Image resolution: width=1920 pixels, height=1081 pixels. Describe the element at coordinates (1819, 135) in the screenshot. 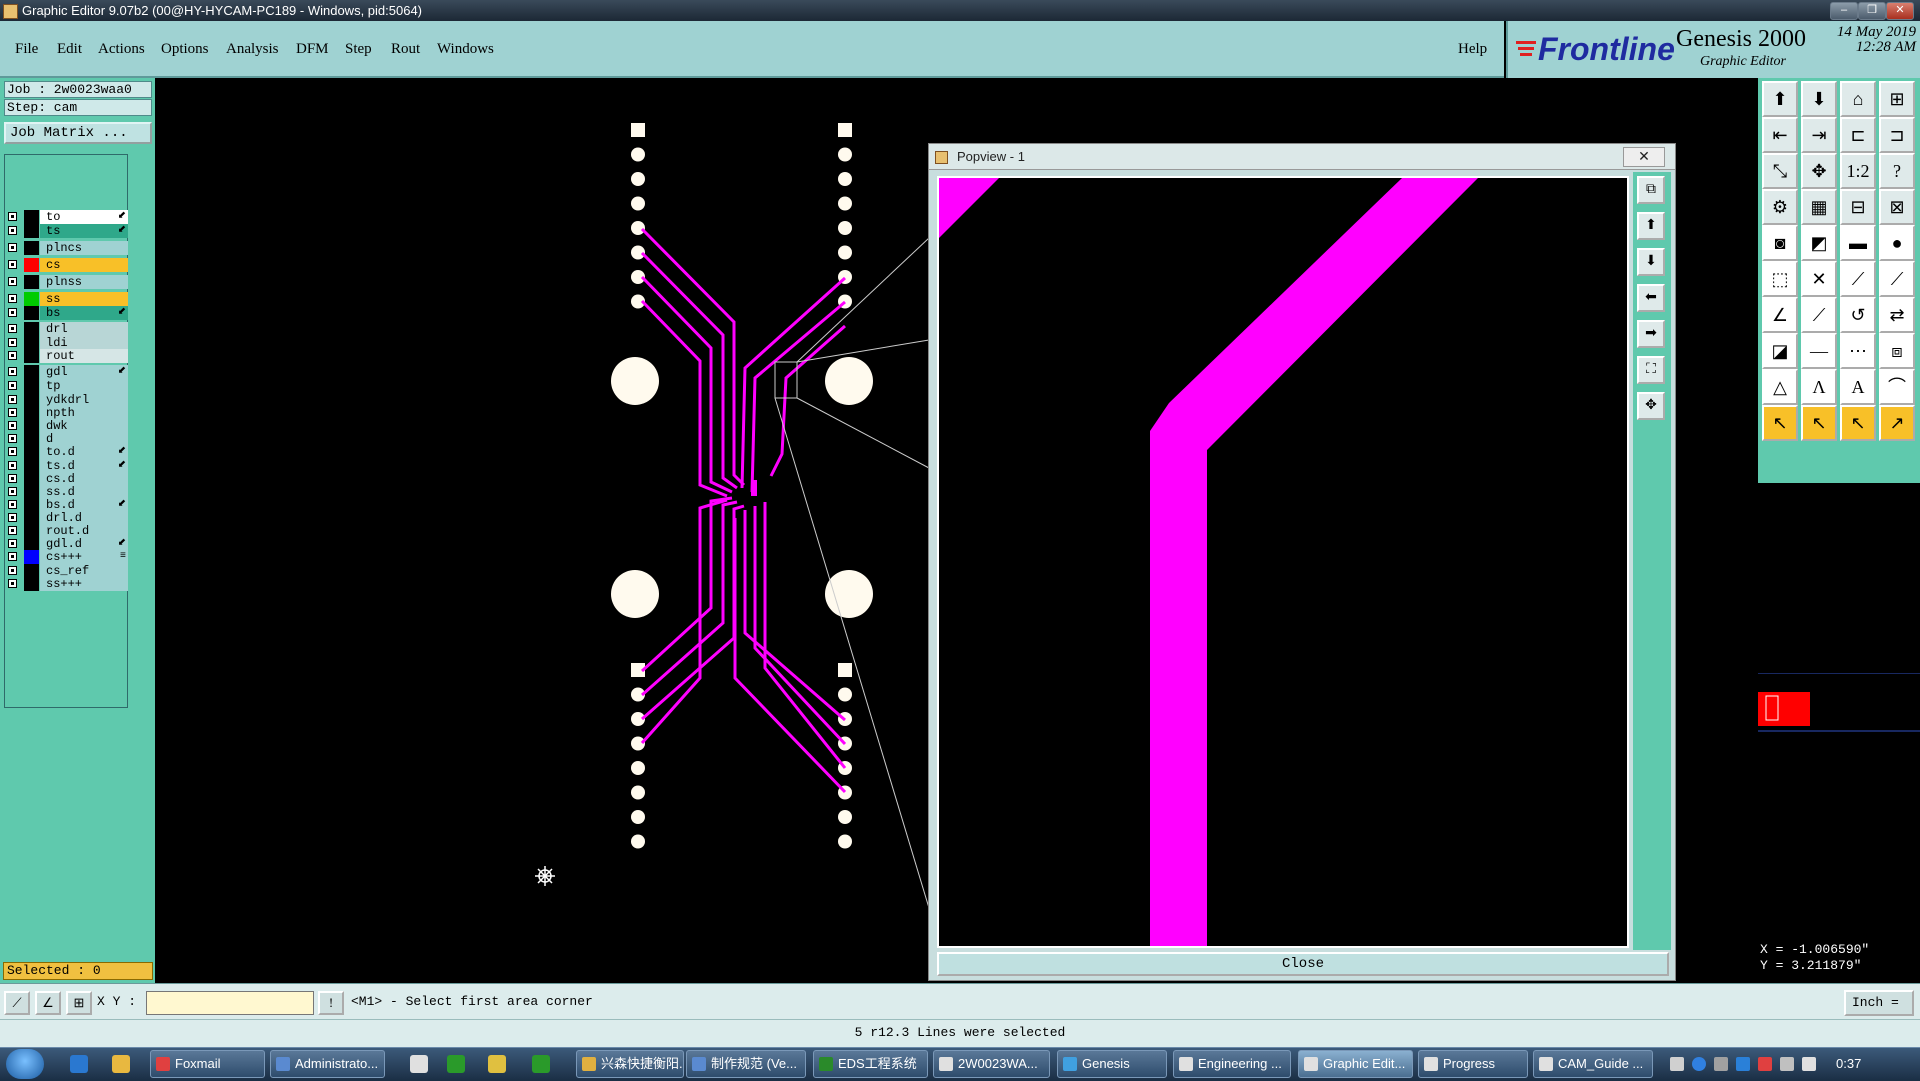

I see `zoom-forward-icon: ⇥` at that location.